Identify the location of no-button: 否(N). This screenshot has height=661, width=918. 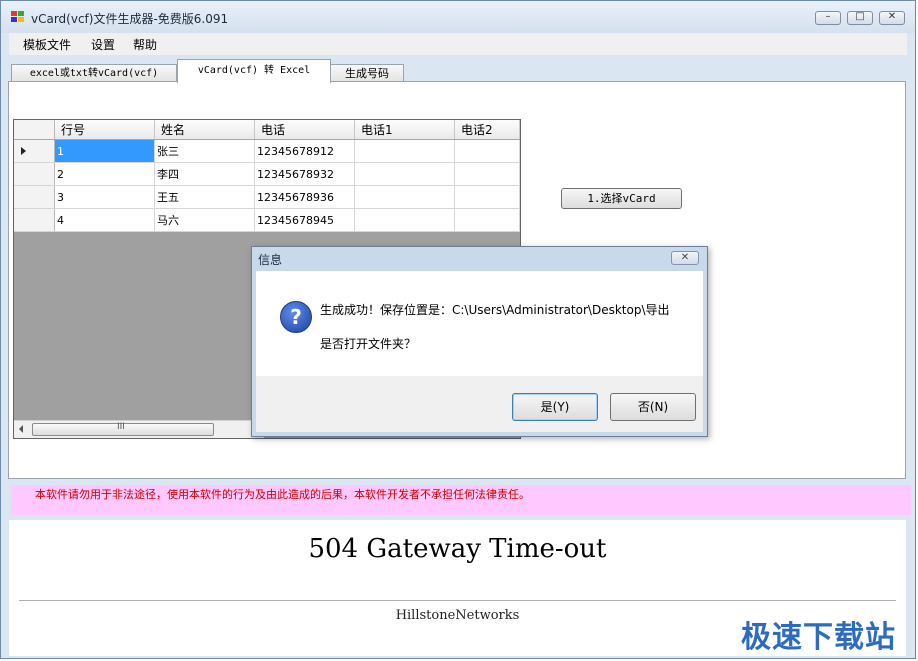
(653, 407).